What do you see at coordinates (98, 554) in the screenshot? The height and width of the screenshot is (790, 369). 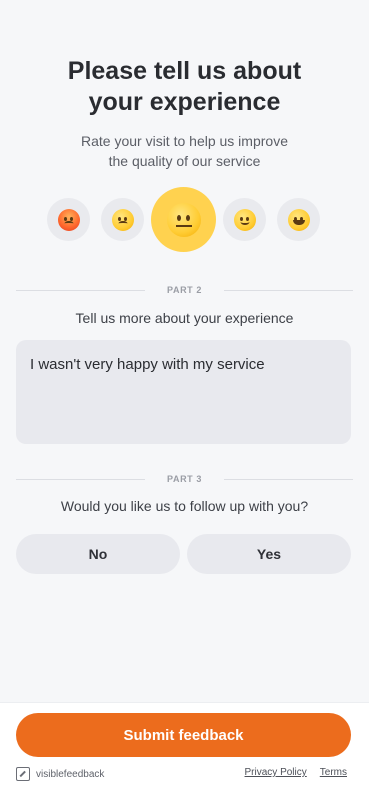 I see `follow-up-no-button: No` at bounding box center [98, 554].